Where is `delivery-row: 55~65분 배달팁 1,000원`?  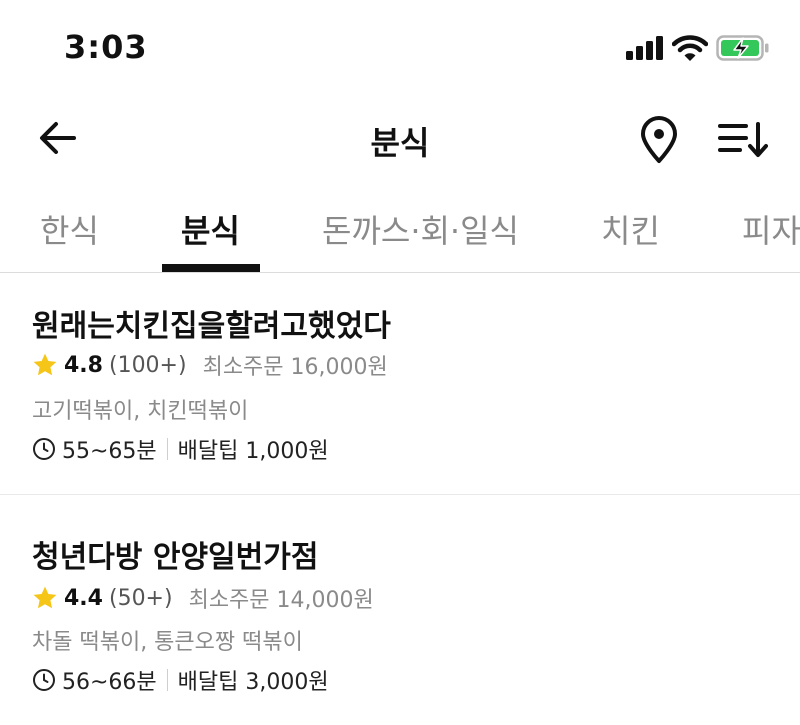 delivery-row: 55~65분 배달팁 1,000원 is located at coordinates (180, 449).